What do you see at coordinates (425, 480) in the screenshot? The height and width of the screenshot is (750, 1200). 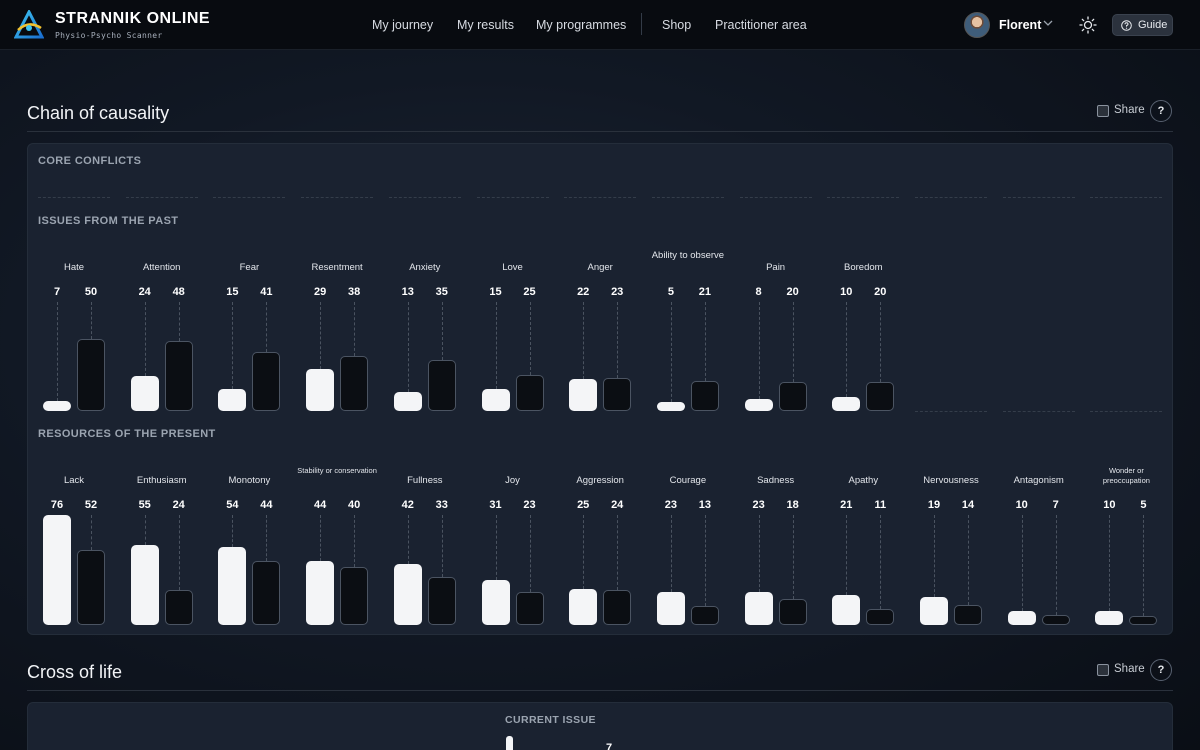 I see `category-label: Fullness` at bounding box center [425, 480].